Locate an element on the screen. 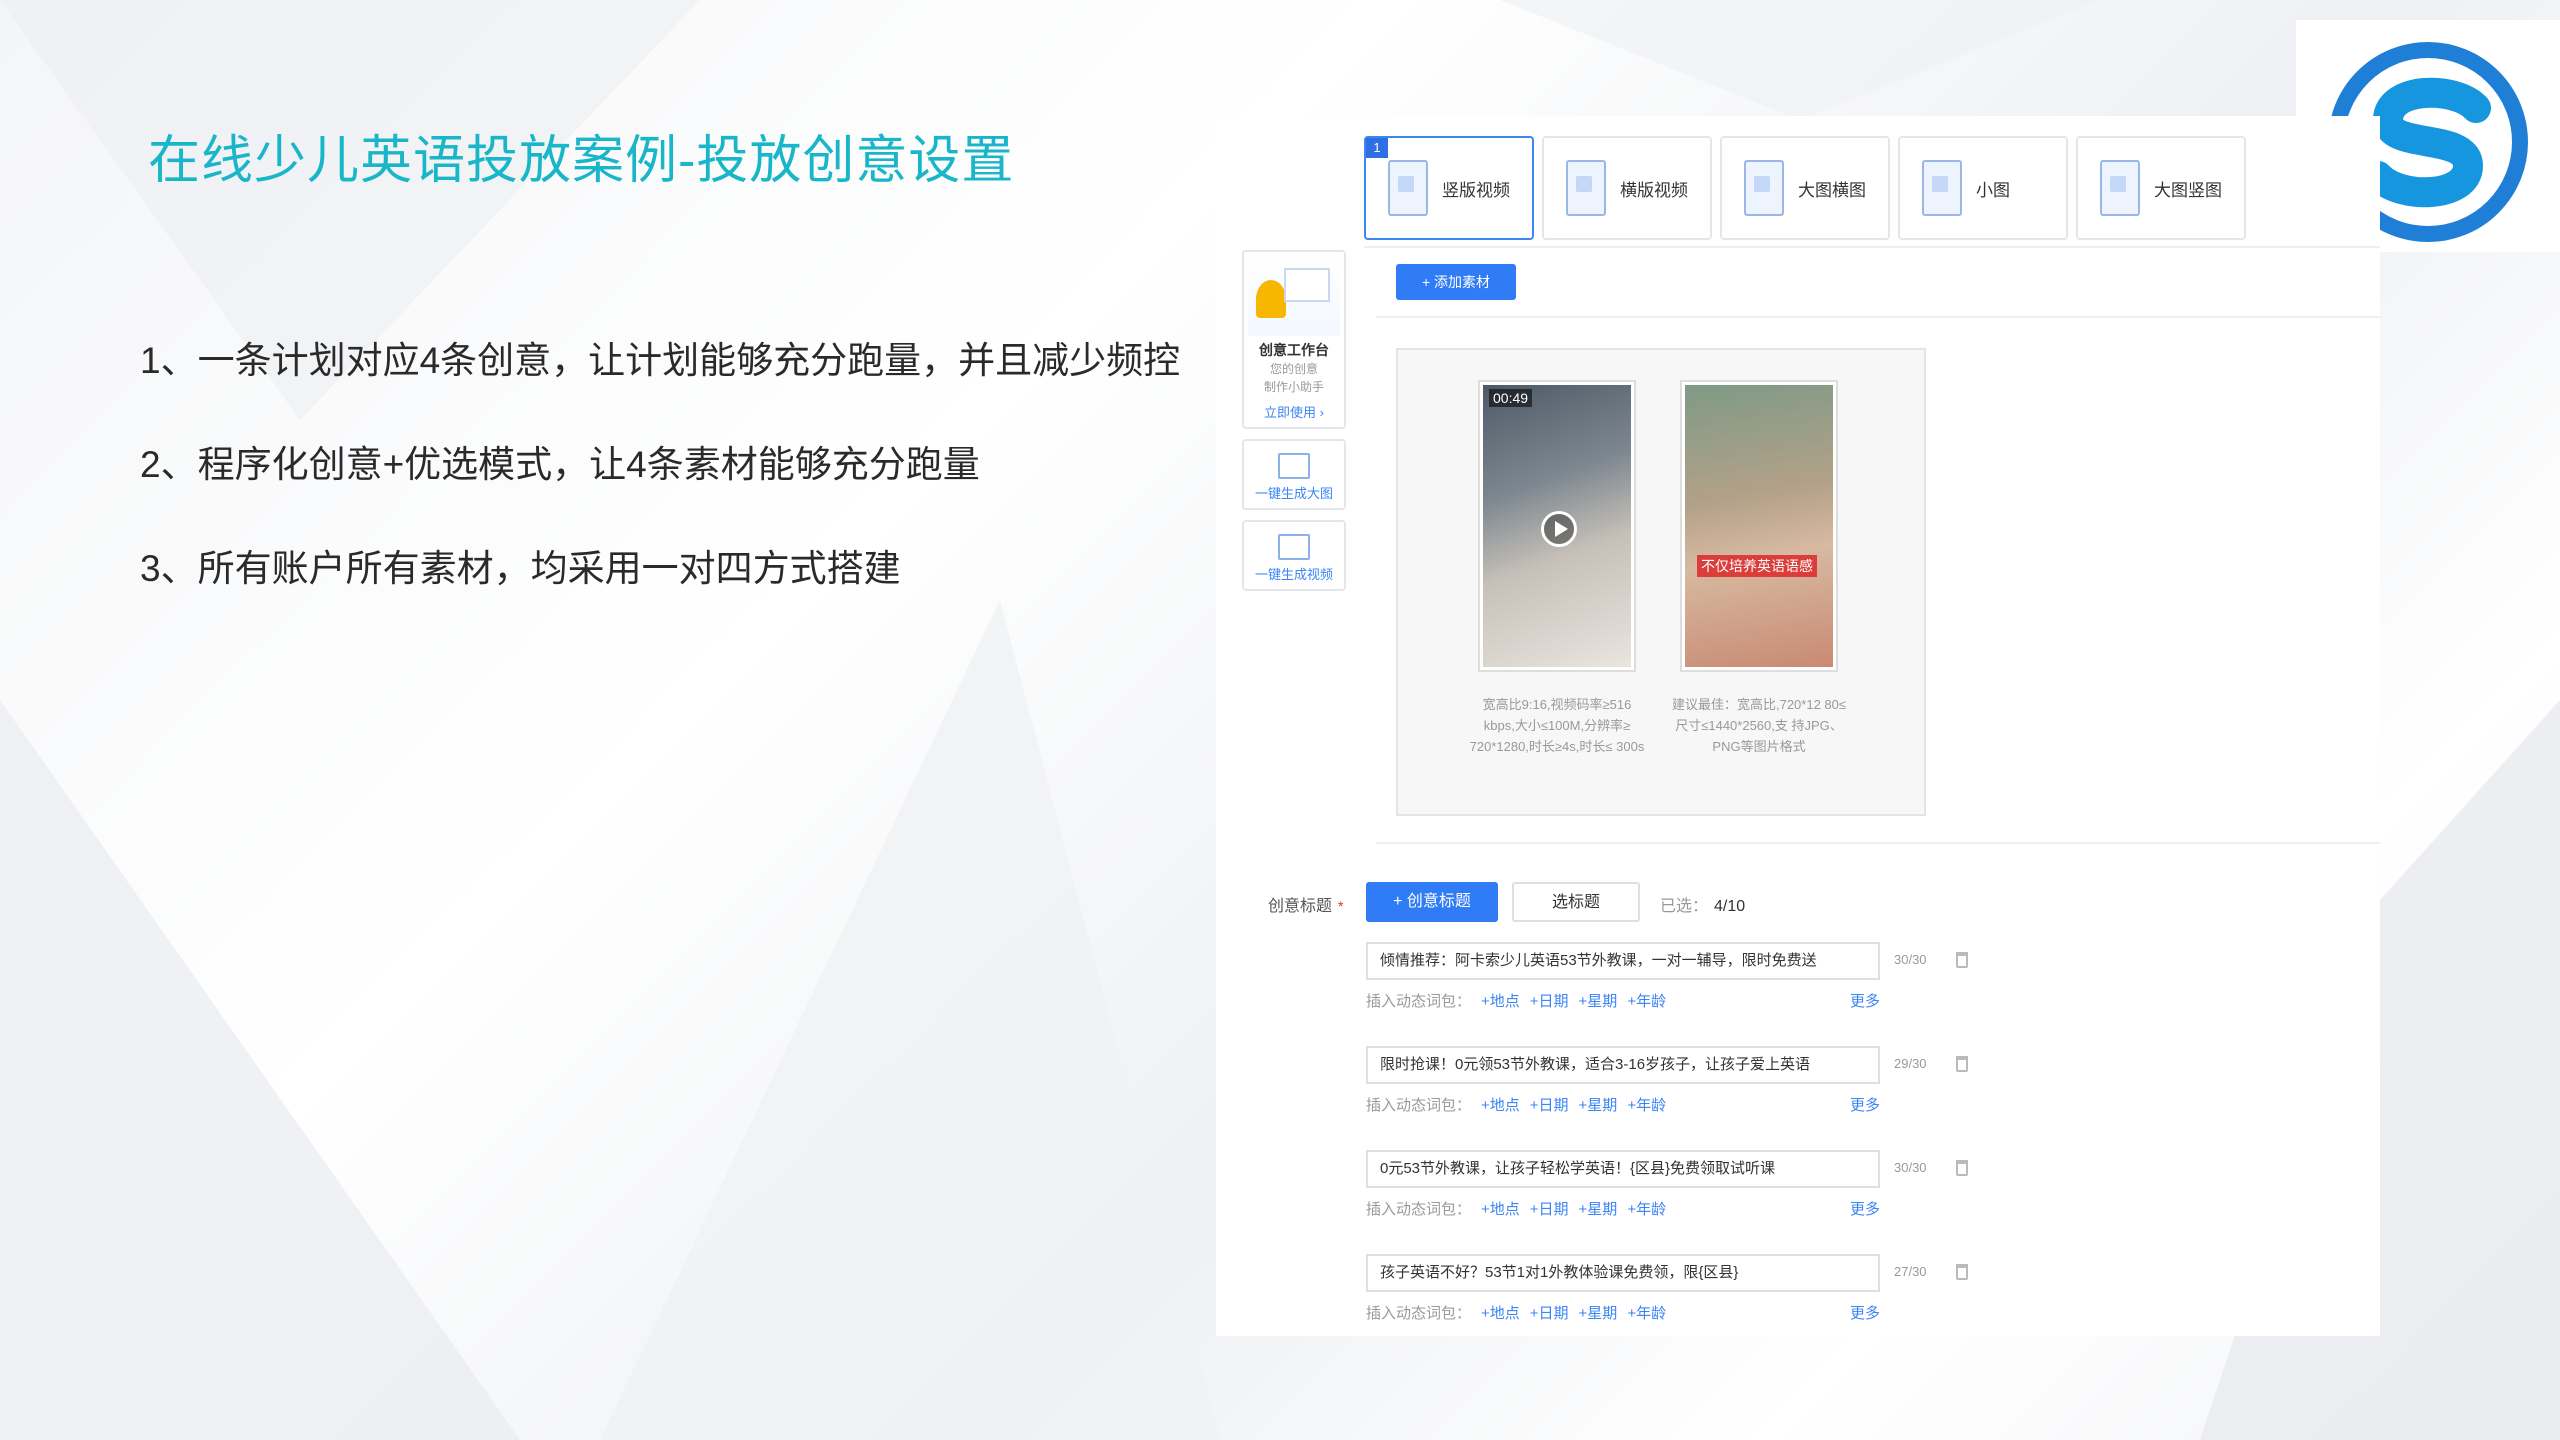  slide-title: 在线少儿英语投放案例-投放创意设置 is located at coordinates (581, 161).